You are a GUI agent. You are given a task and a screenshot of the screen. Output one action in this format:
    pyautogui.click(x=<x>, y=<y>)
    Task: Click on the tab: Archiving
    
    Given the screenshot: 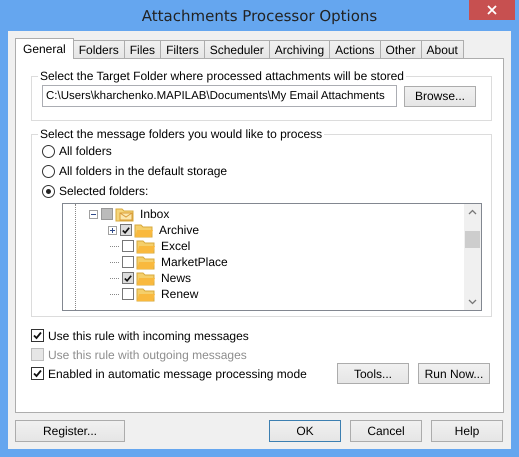 What is the action you would take?
    pyautogui.click(x=299, y=49)
    